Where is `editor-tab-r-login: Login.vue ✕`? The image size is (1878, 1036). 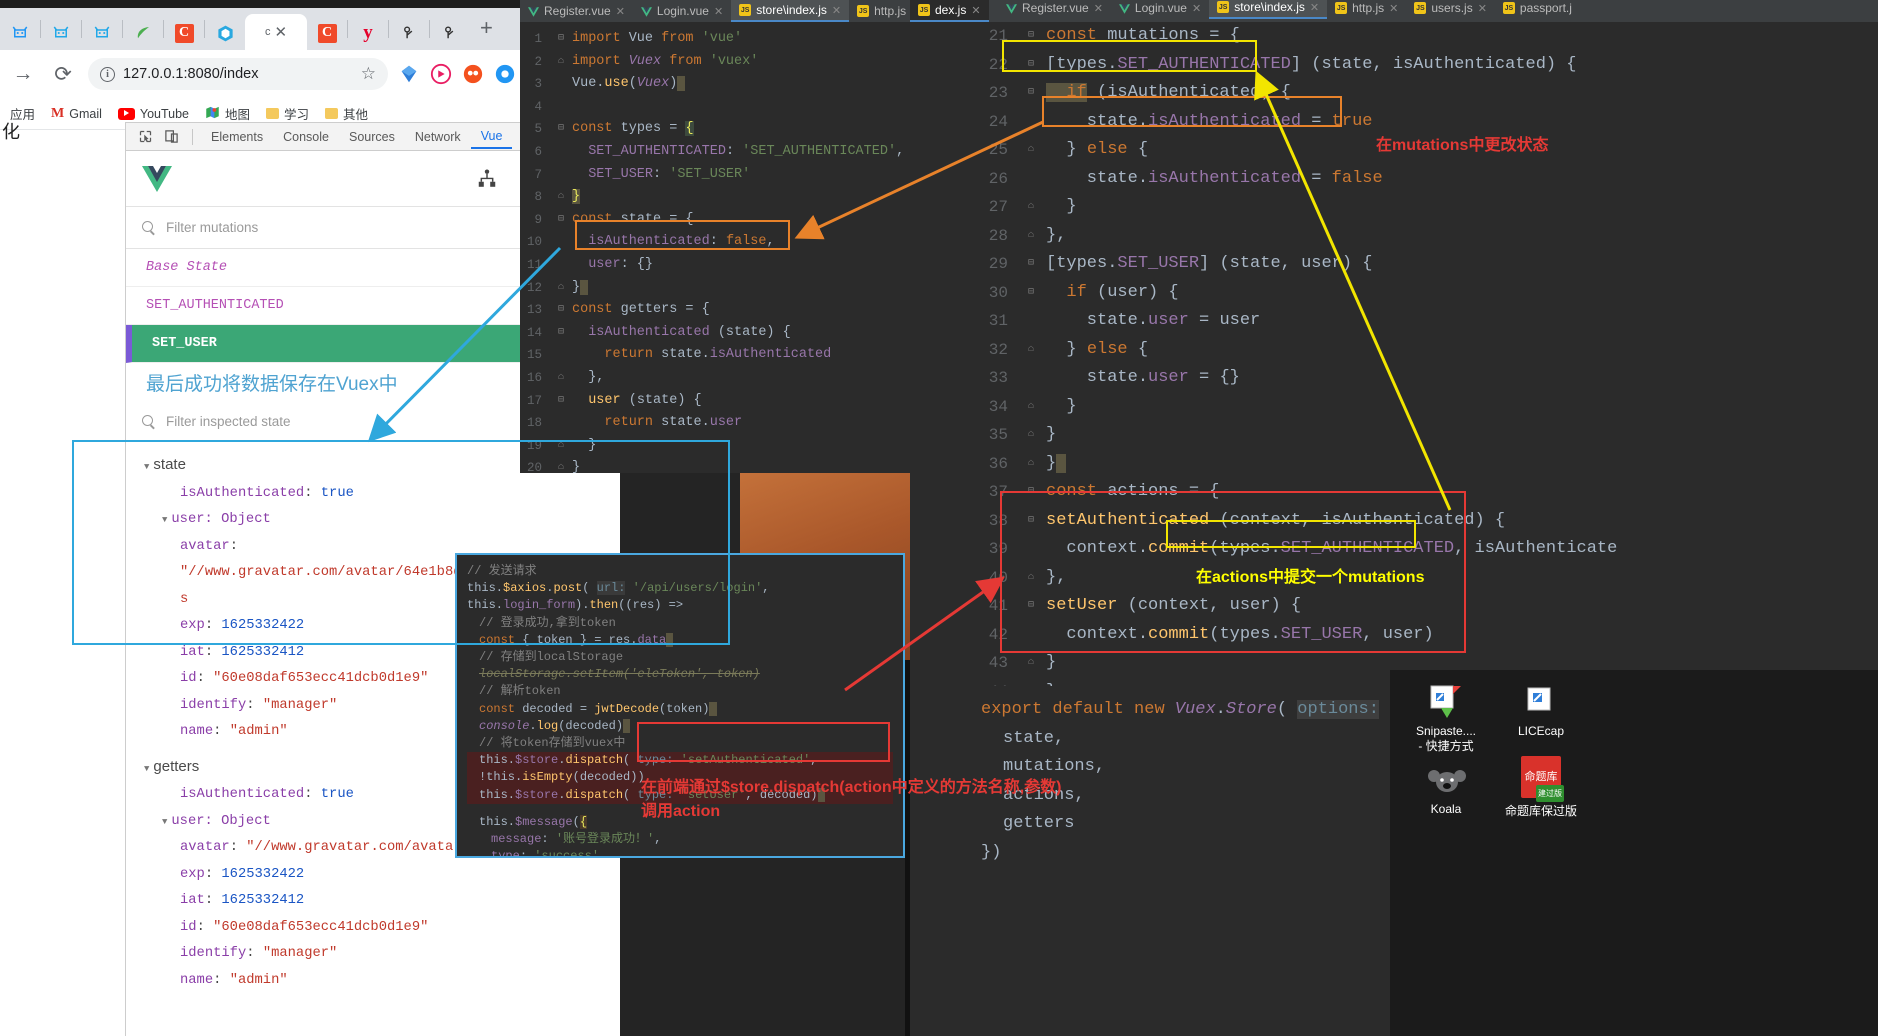 editor-tab-r-login: Login.vue ✕ is located at coordinates (1160, 9).